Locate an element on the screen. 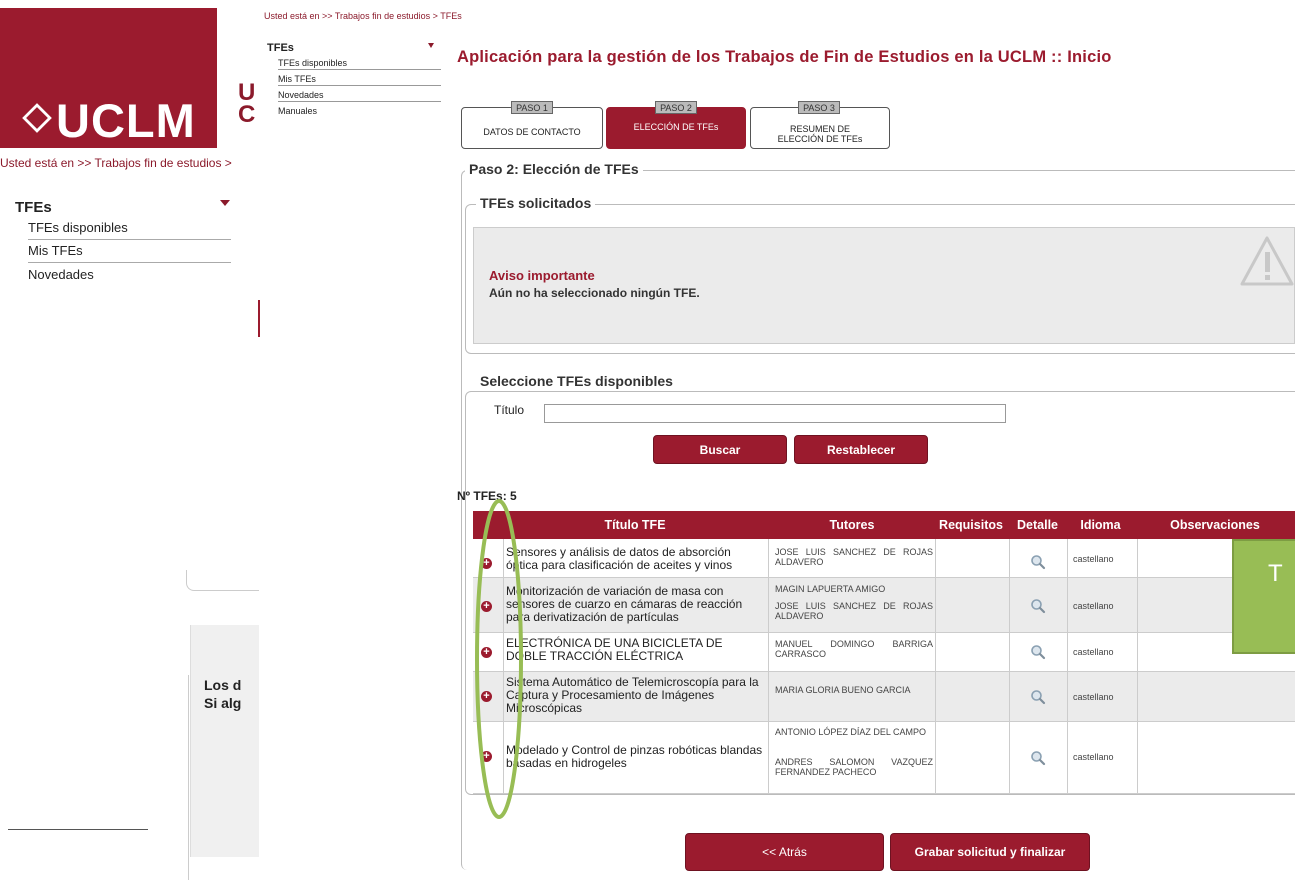 The width and height of the screenshot is (1295, 880). sidebar-title: TFEs is located at coordinates (280, 48).